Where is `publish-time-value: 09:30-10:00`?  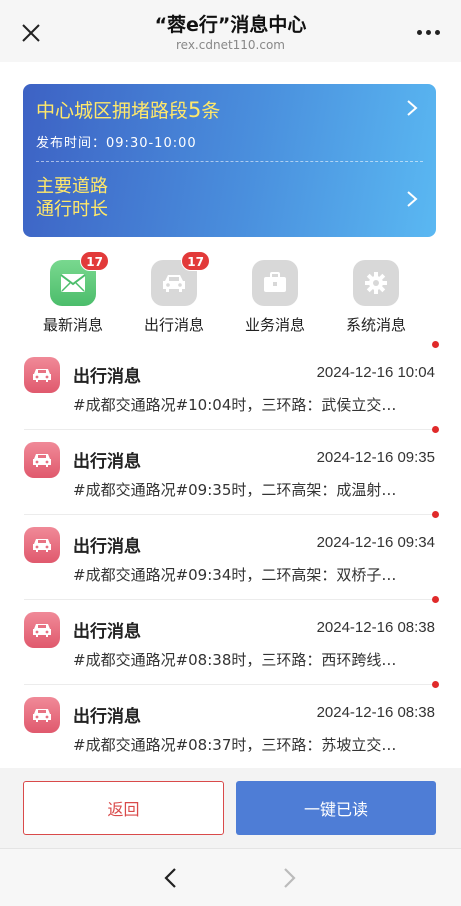
publish-time-value: 09:30-10:00 is located at coordinates (151, 143).